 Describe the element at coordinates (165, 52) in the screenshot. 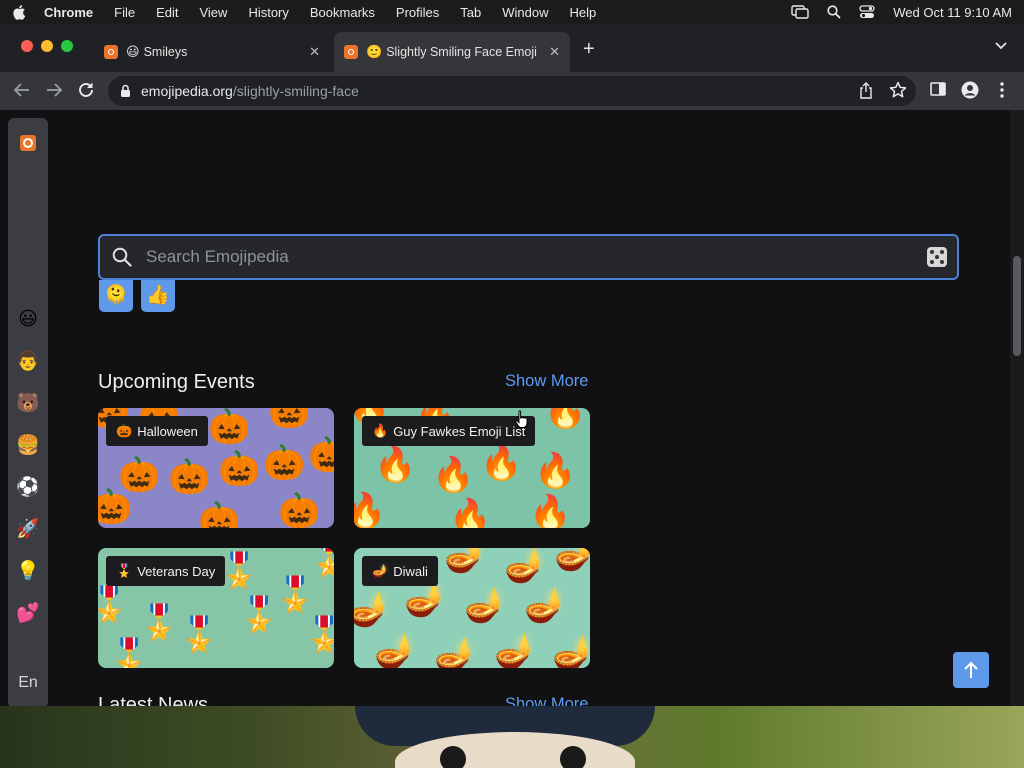

I see `tab-title: Smileys` at that location.